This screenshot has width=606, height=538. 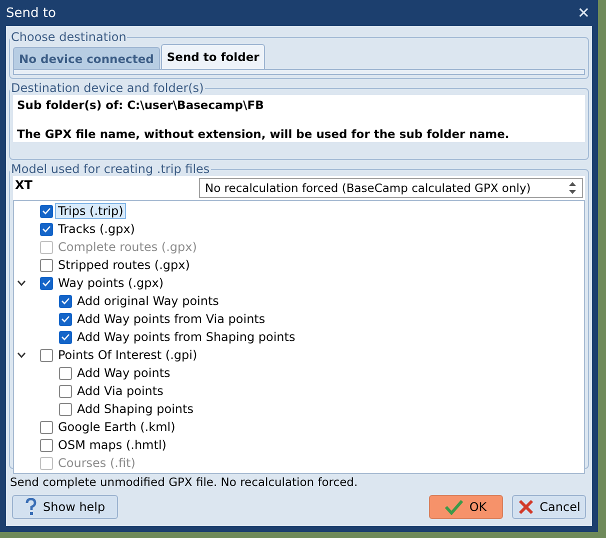 What do you see at coordinates (583, 13) in the screenshot?
I see `close-button: ✕` at bounding box center [583, 13].